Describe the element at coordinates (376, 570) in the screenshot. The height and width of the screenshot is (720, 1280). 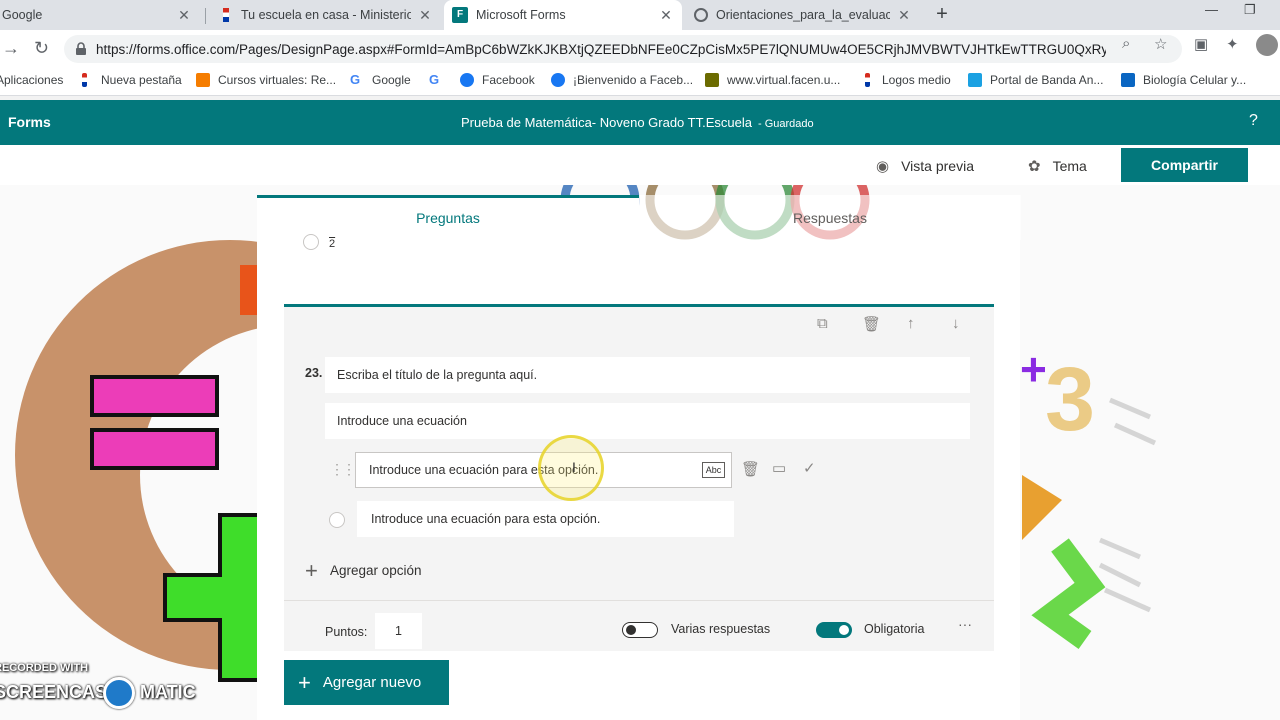
I see `add-option-button: Agregar opción` at that location.